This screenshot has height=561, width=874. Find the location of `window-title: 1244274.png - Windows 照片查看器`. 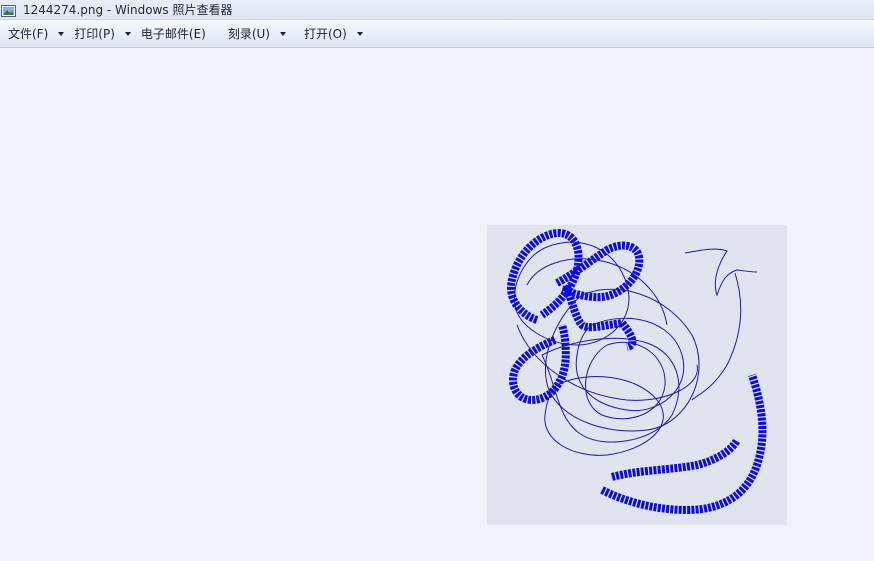

window-title: 1244274.png - Windows 照片查看器 is located at coordinates (128, 10).